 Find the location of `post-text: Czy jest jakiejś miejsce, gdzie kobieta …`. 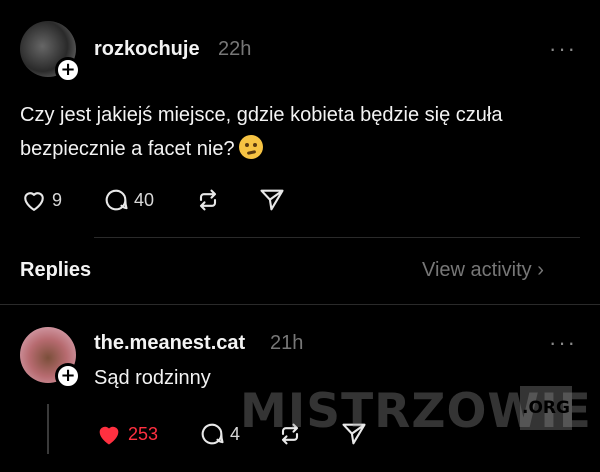

post-text: Czy jest jakiejś miejsce, gdzie kobieta … is located at coordinates (300, 132).